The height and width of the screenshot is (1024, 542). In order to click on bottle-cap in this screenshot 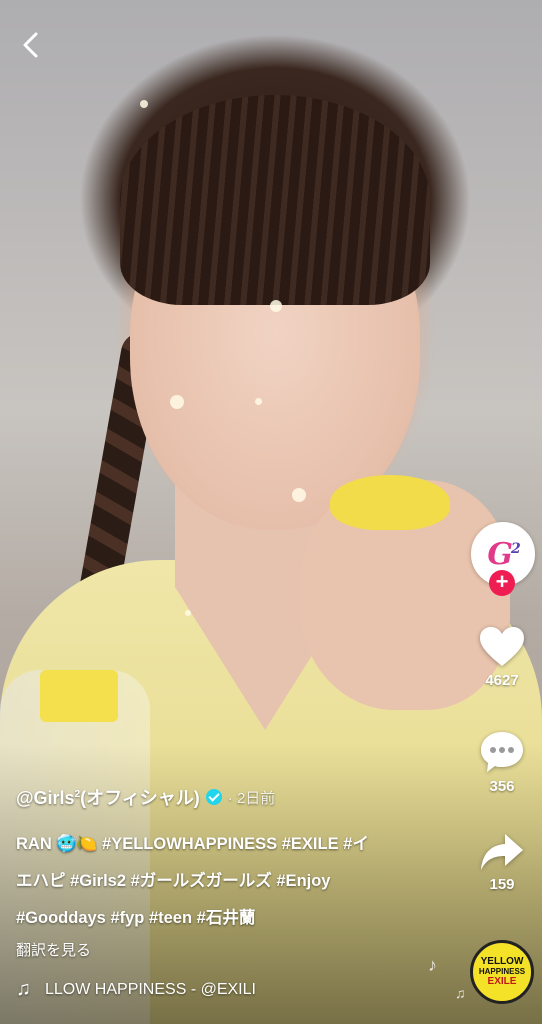, I will do `click(79, 696)`.